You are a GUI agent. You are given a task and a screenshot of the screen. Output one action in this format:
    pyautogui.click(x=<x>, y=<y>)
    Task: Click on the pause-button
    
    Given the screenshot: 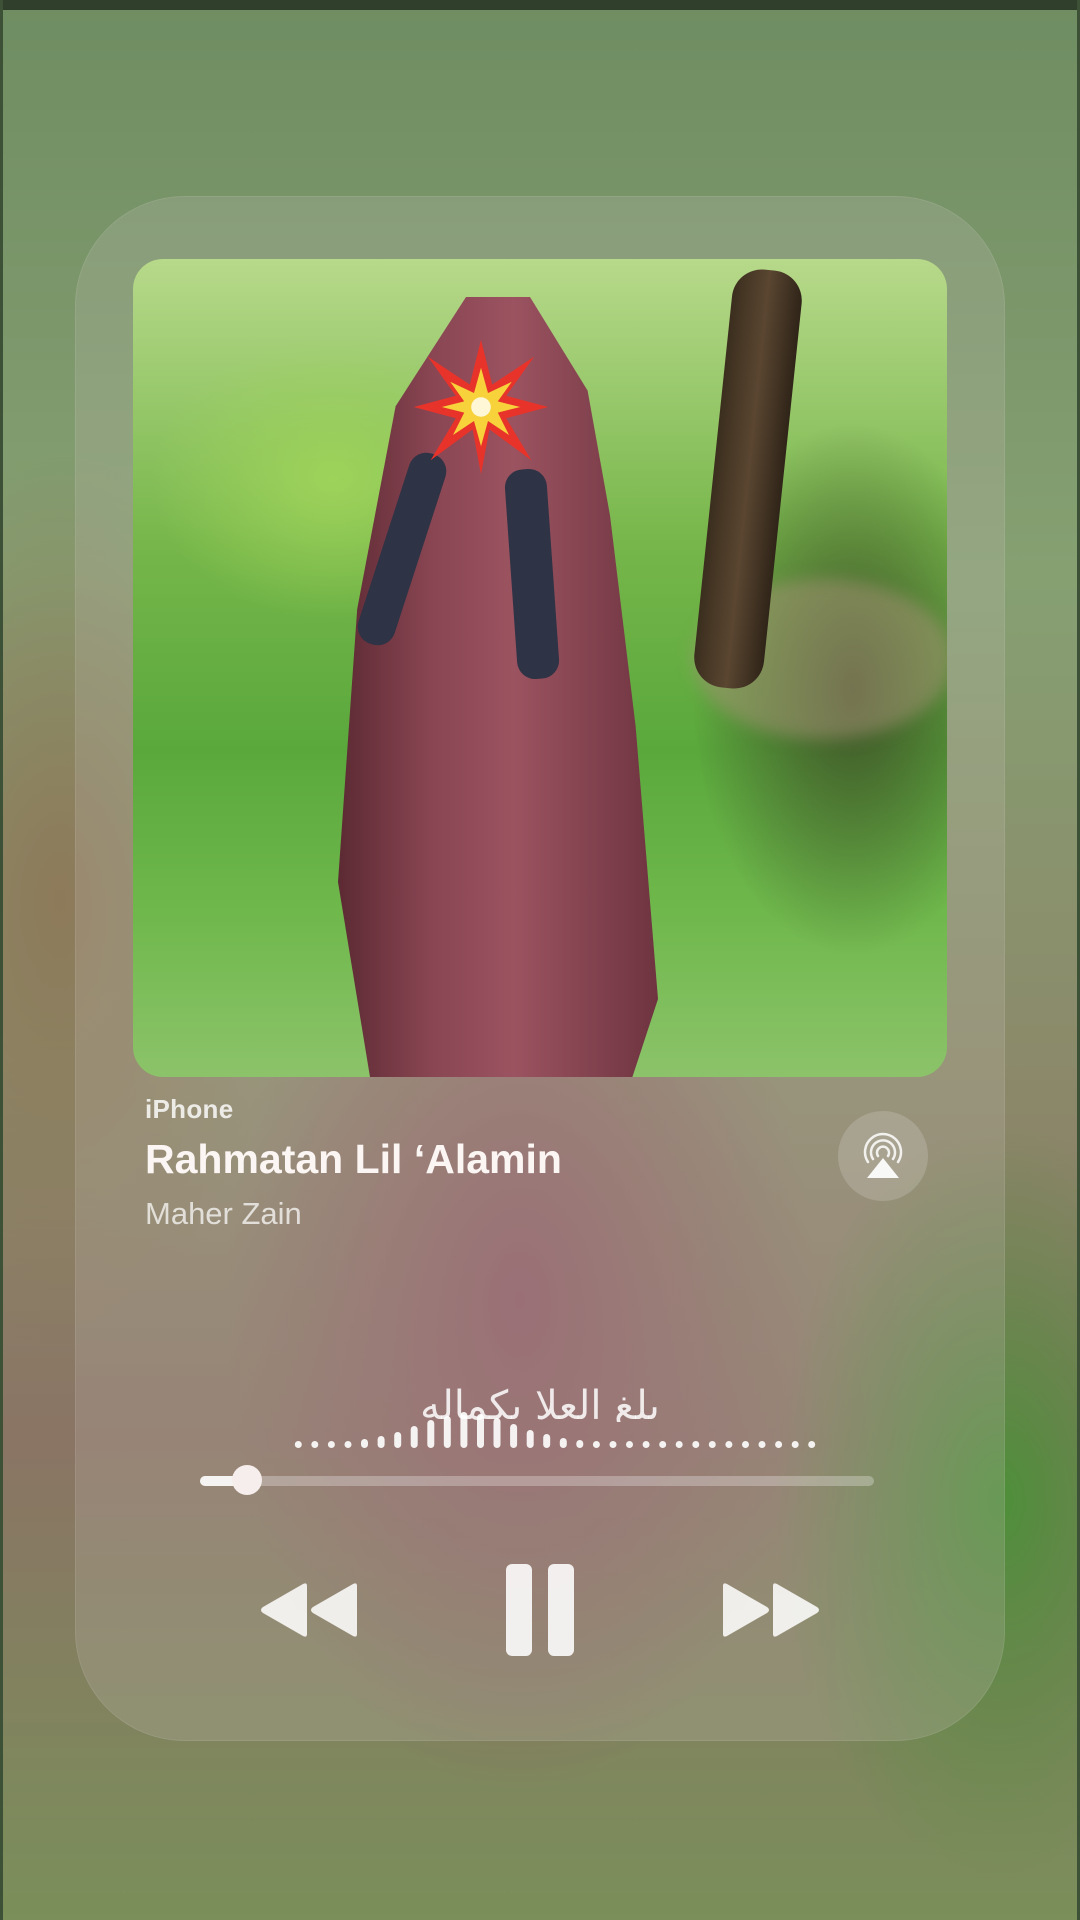 What is the action you would take?
    pyautogui.click(x=540, y=1610)
    